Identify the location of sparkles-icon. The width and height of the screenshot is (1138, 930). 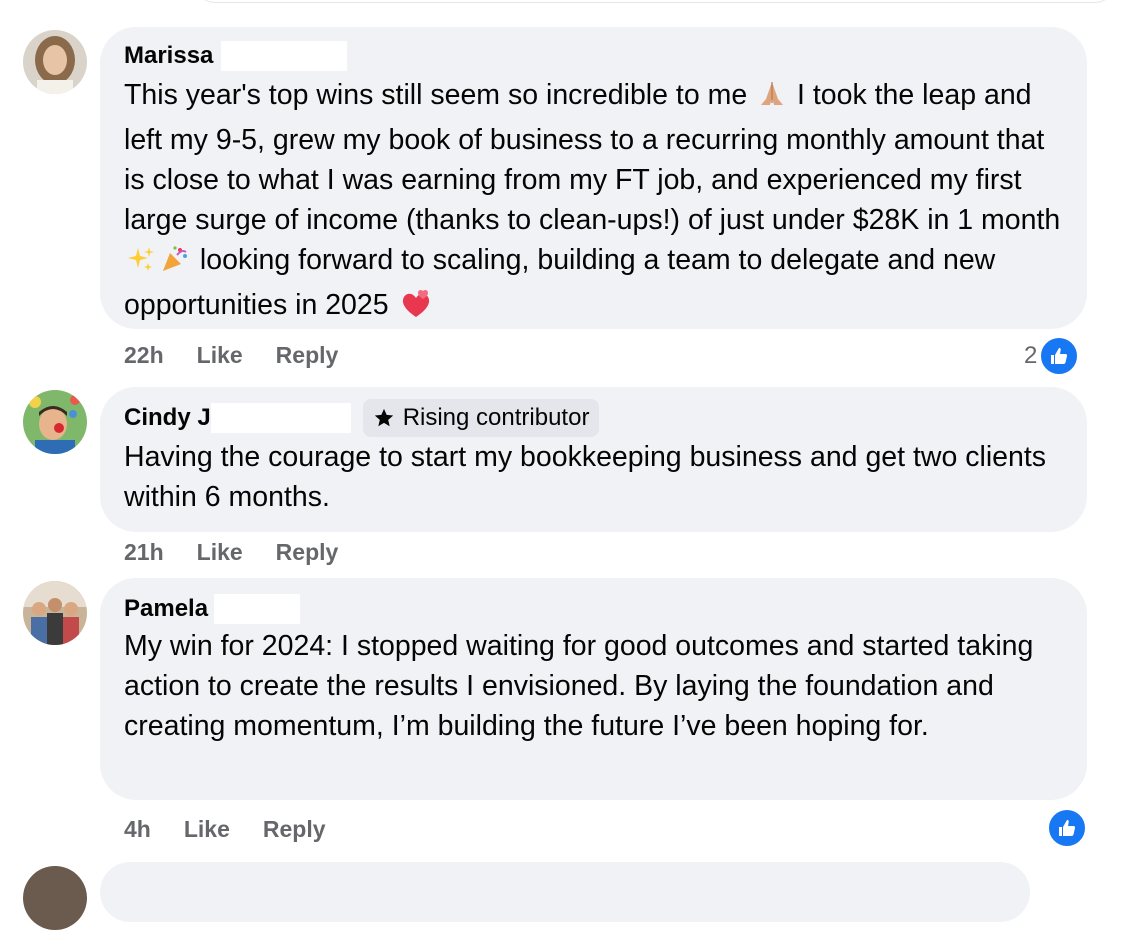
(141, 264).